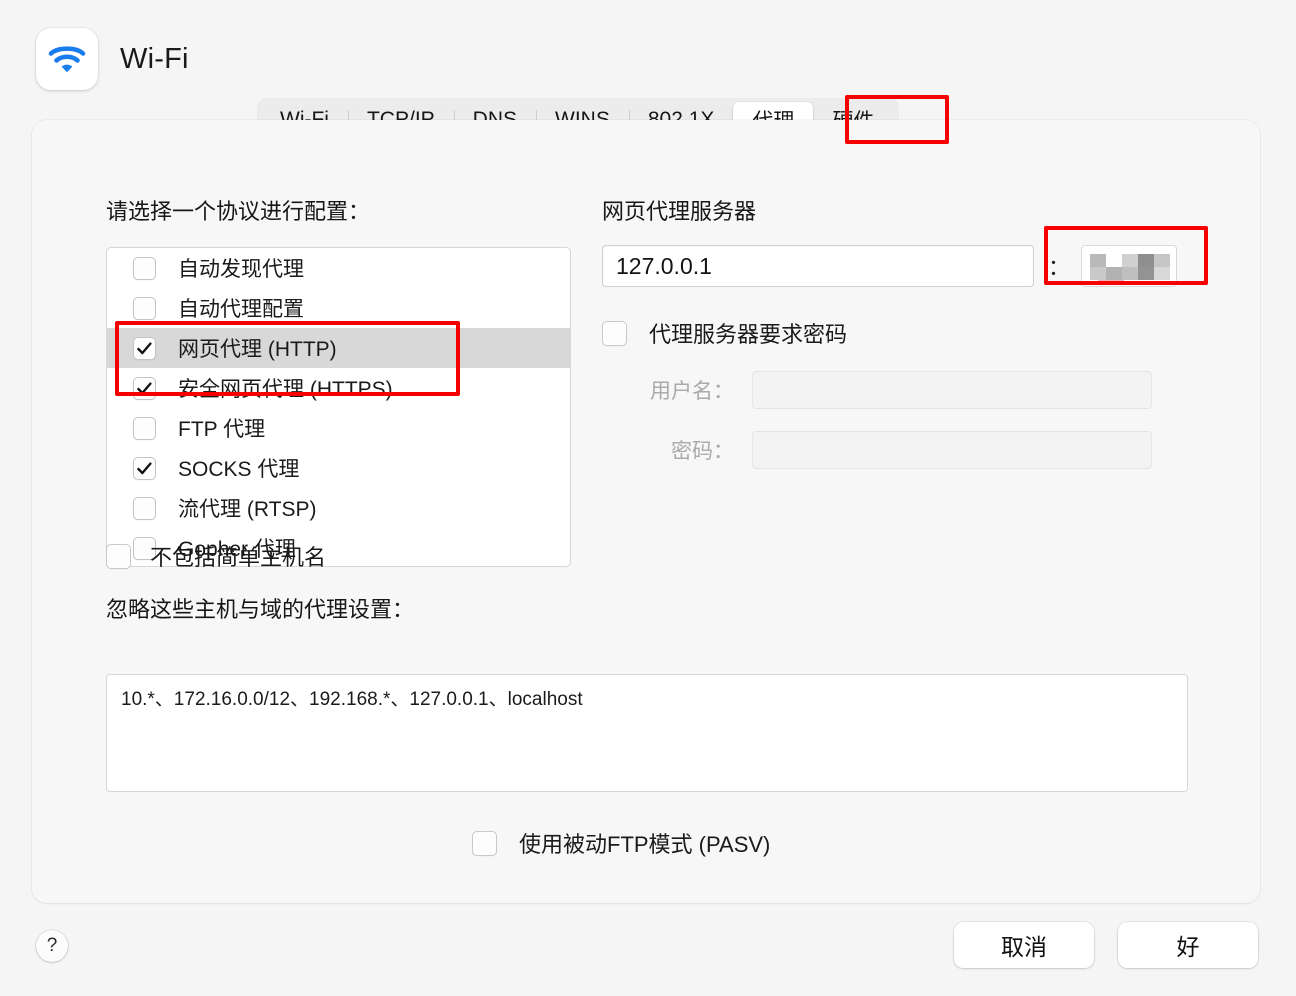  I want to click on checkbox-proxy-requires-password, so click(614, 333).